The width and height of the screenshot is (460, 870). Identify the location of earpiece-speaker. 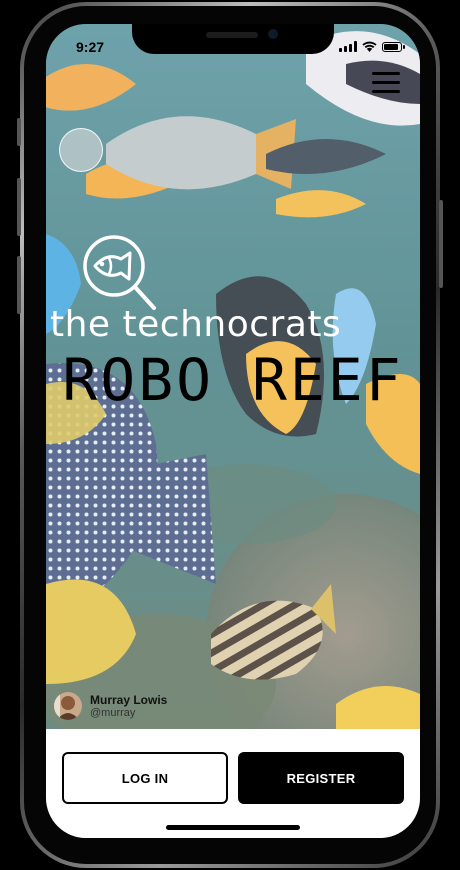
(232, 35).